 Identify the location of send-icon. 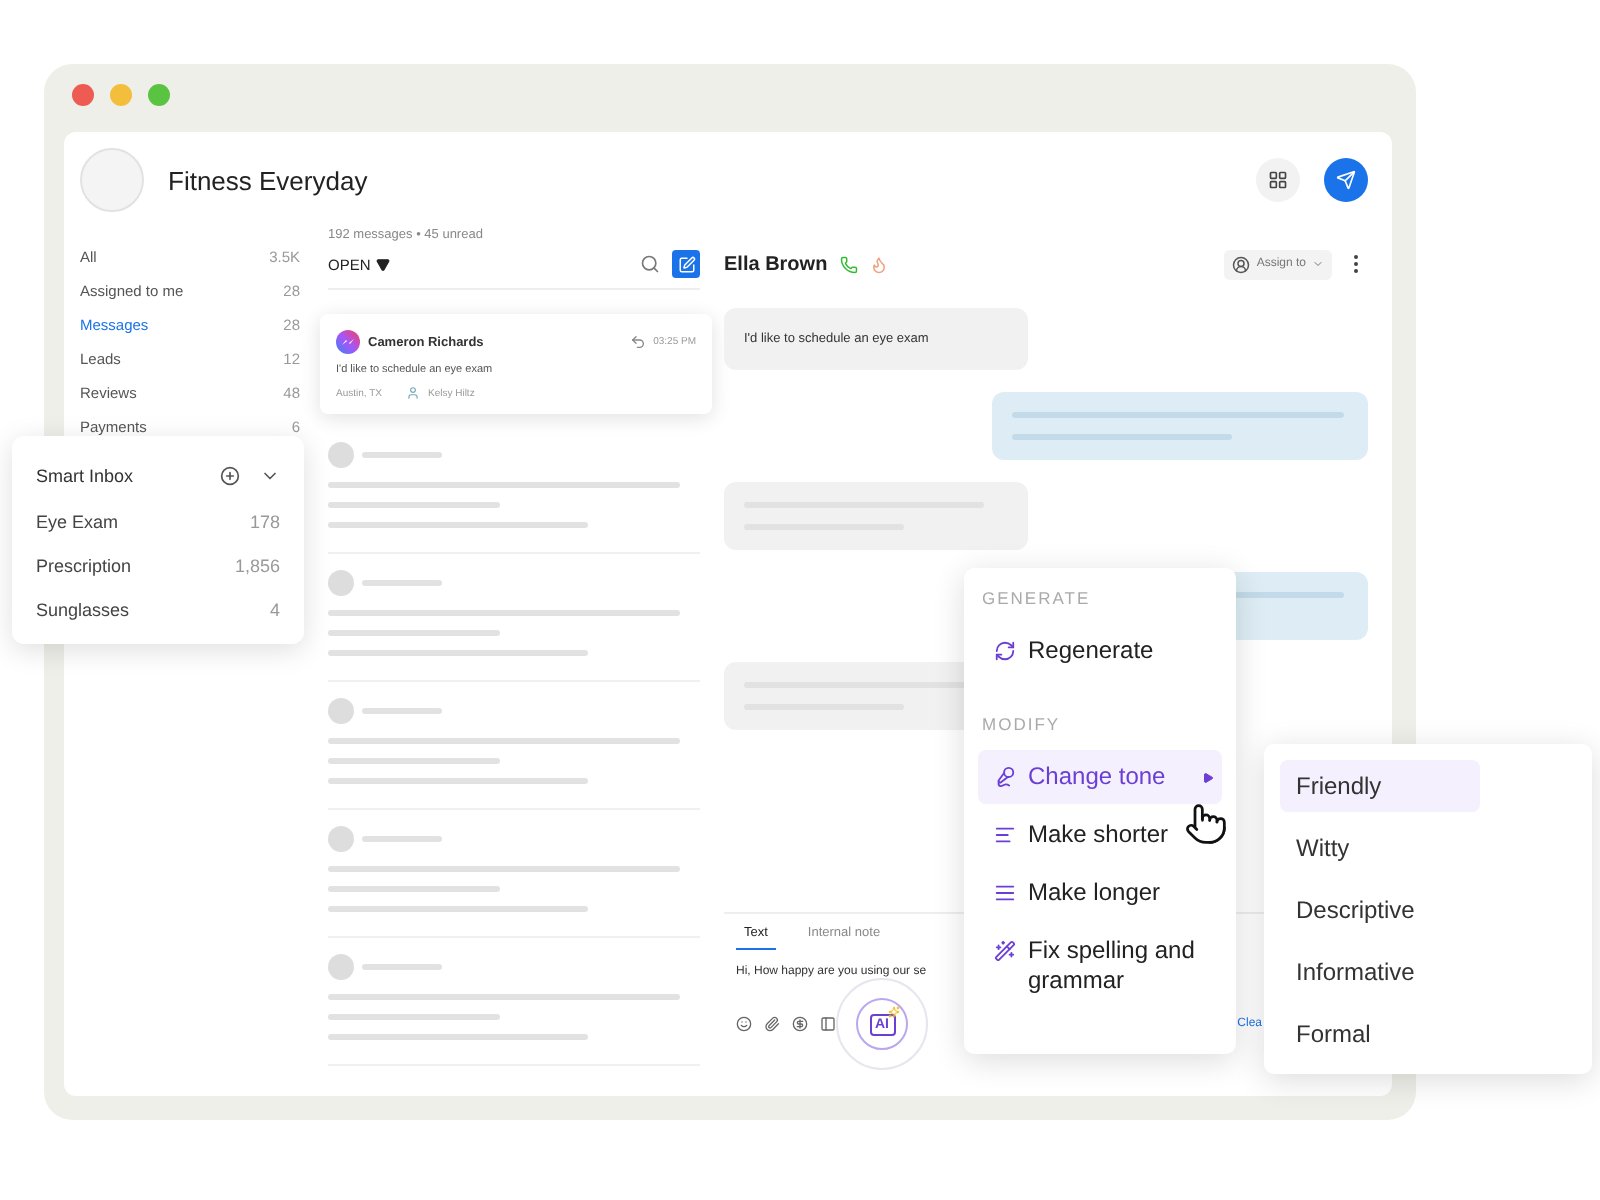
(1346, 180).